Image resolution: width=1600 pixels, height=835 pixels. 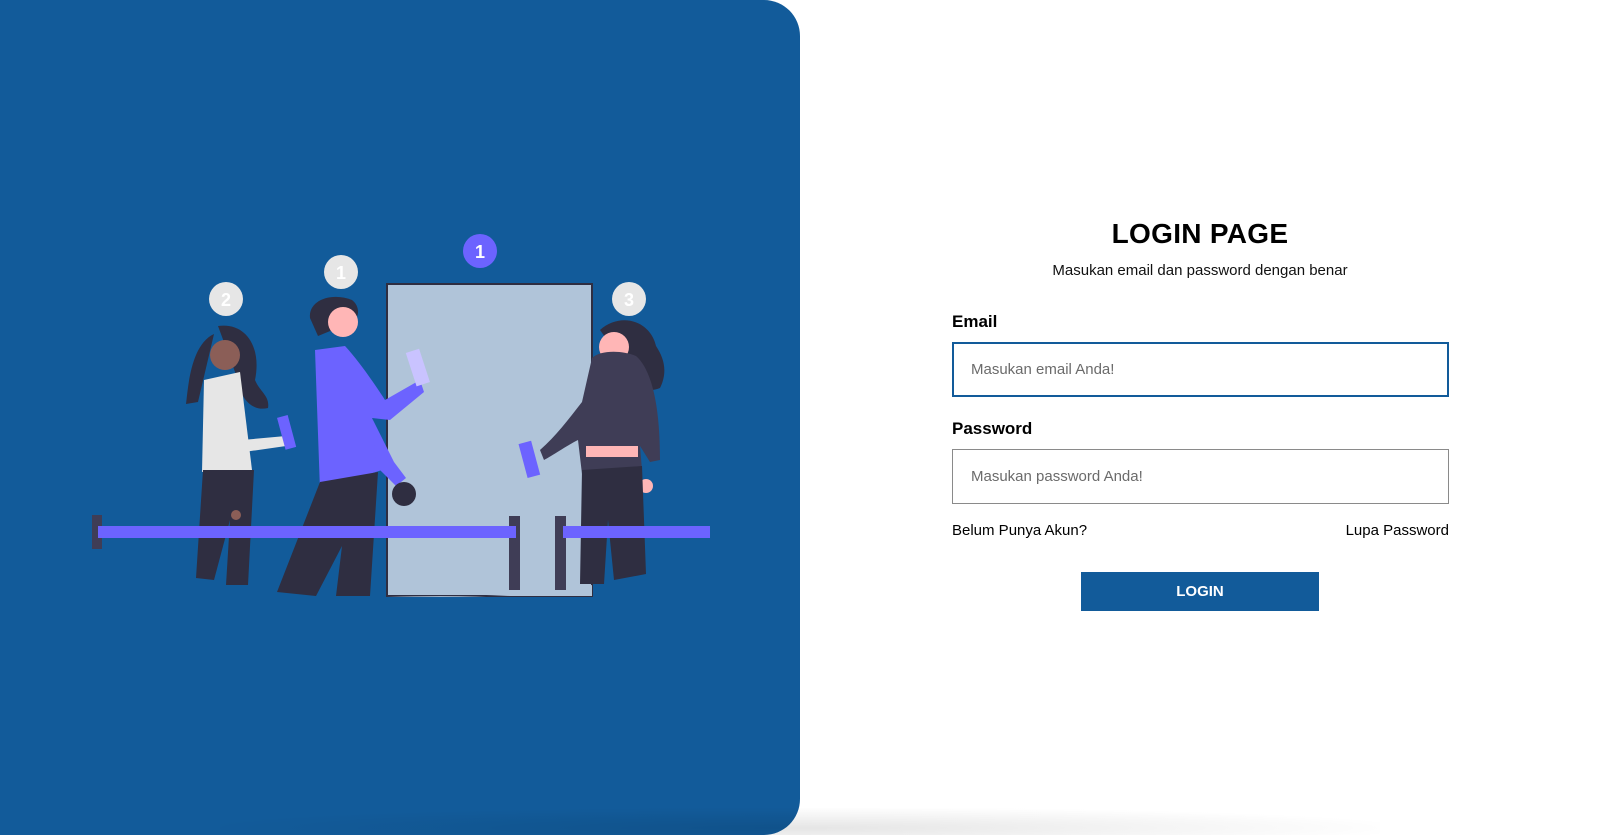 What do you see at coordinates (1200, 476) in the screenshot?
I see `password-input` at bounding box center [1200, 476].